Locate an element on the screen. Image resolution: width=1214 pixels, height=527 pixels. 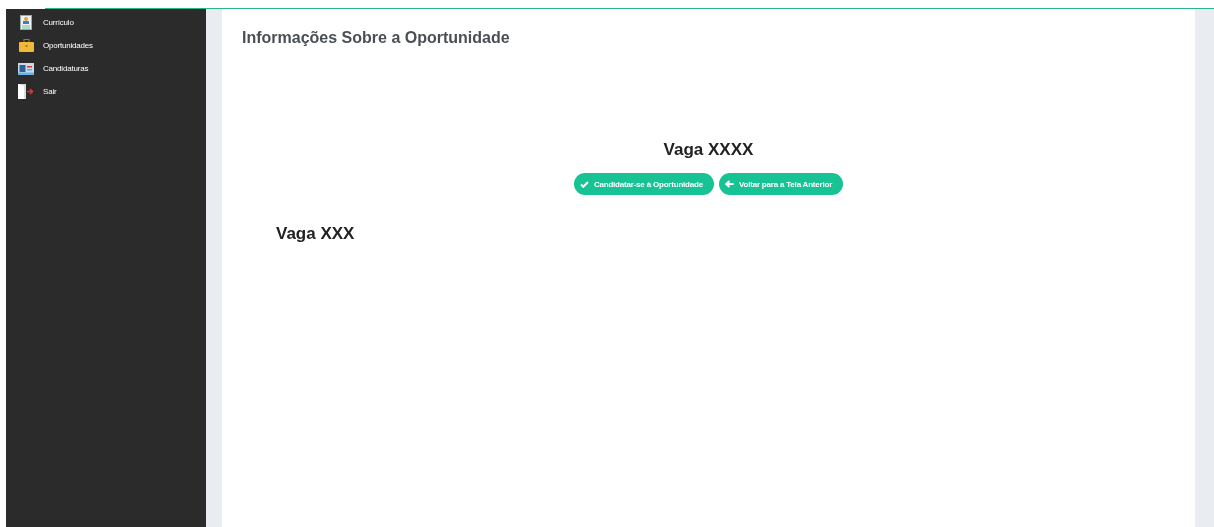
job-subtitle: Vaga XXX is located at coordinates (316, 234).